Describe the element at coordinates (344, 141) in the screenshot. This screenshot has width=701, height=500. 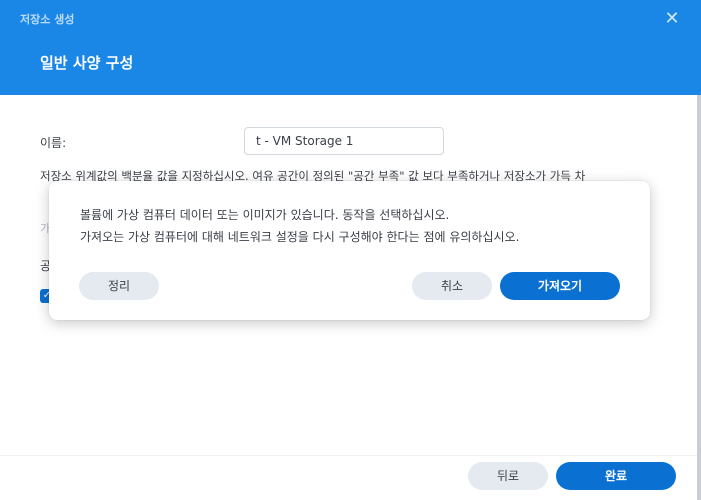
I see `name-input` at that location.